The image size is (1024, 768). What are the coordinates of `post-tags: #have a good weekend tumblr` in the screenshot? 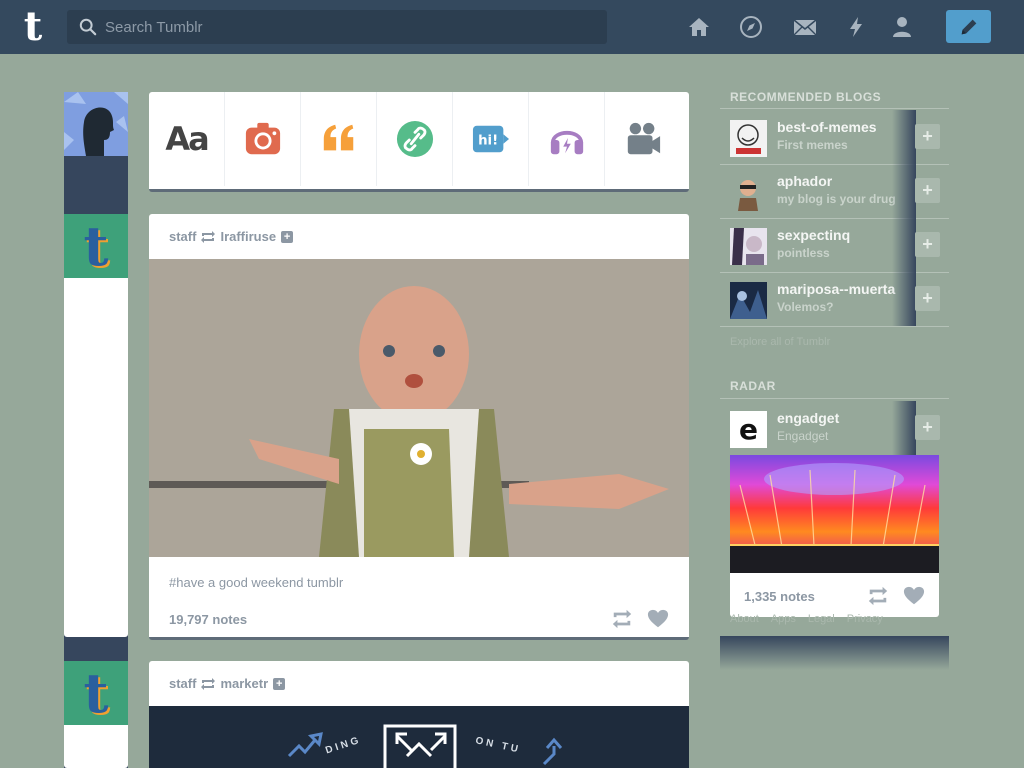 It's located at (419, 573).